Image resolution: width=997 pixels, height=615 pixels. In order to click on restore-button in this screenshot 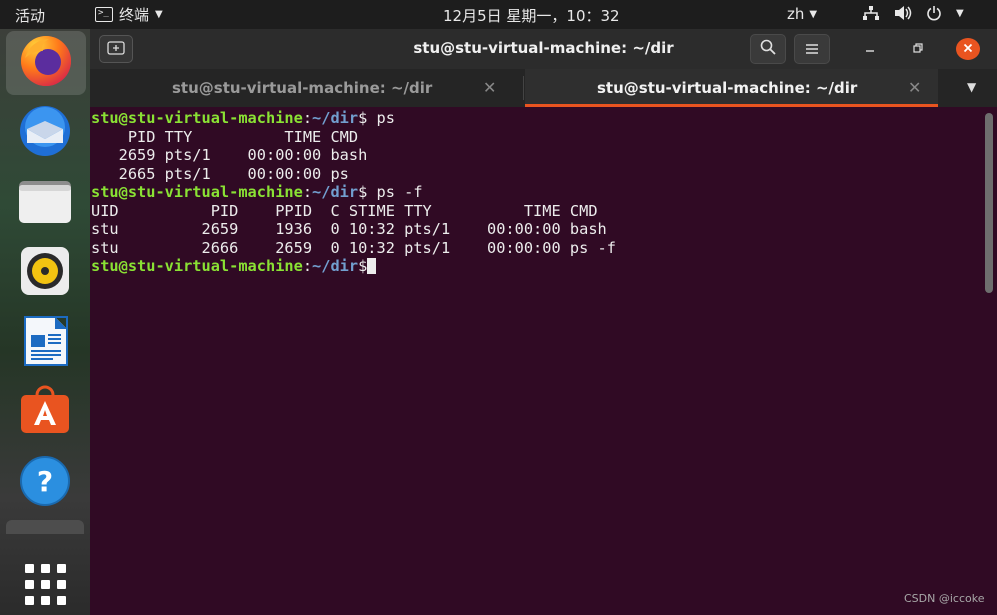, I will do `click(918, 49)`.